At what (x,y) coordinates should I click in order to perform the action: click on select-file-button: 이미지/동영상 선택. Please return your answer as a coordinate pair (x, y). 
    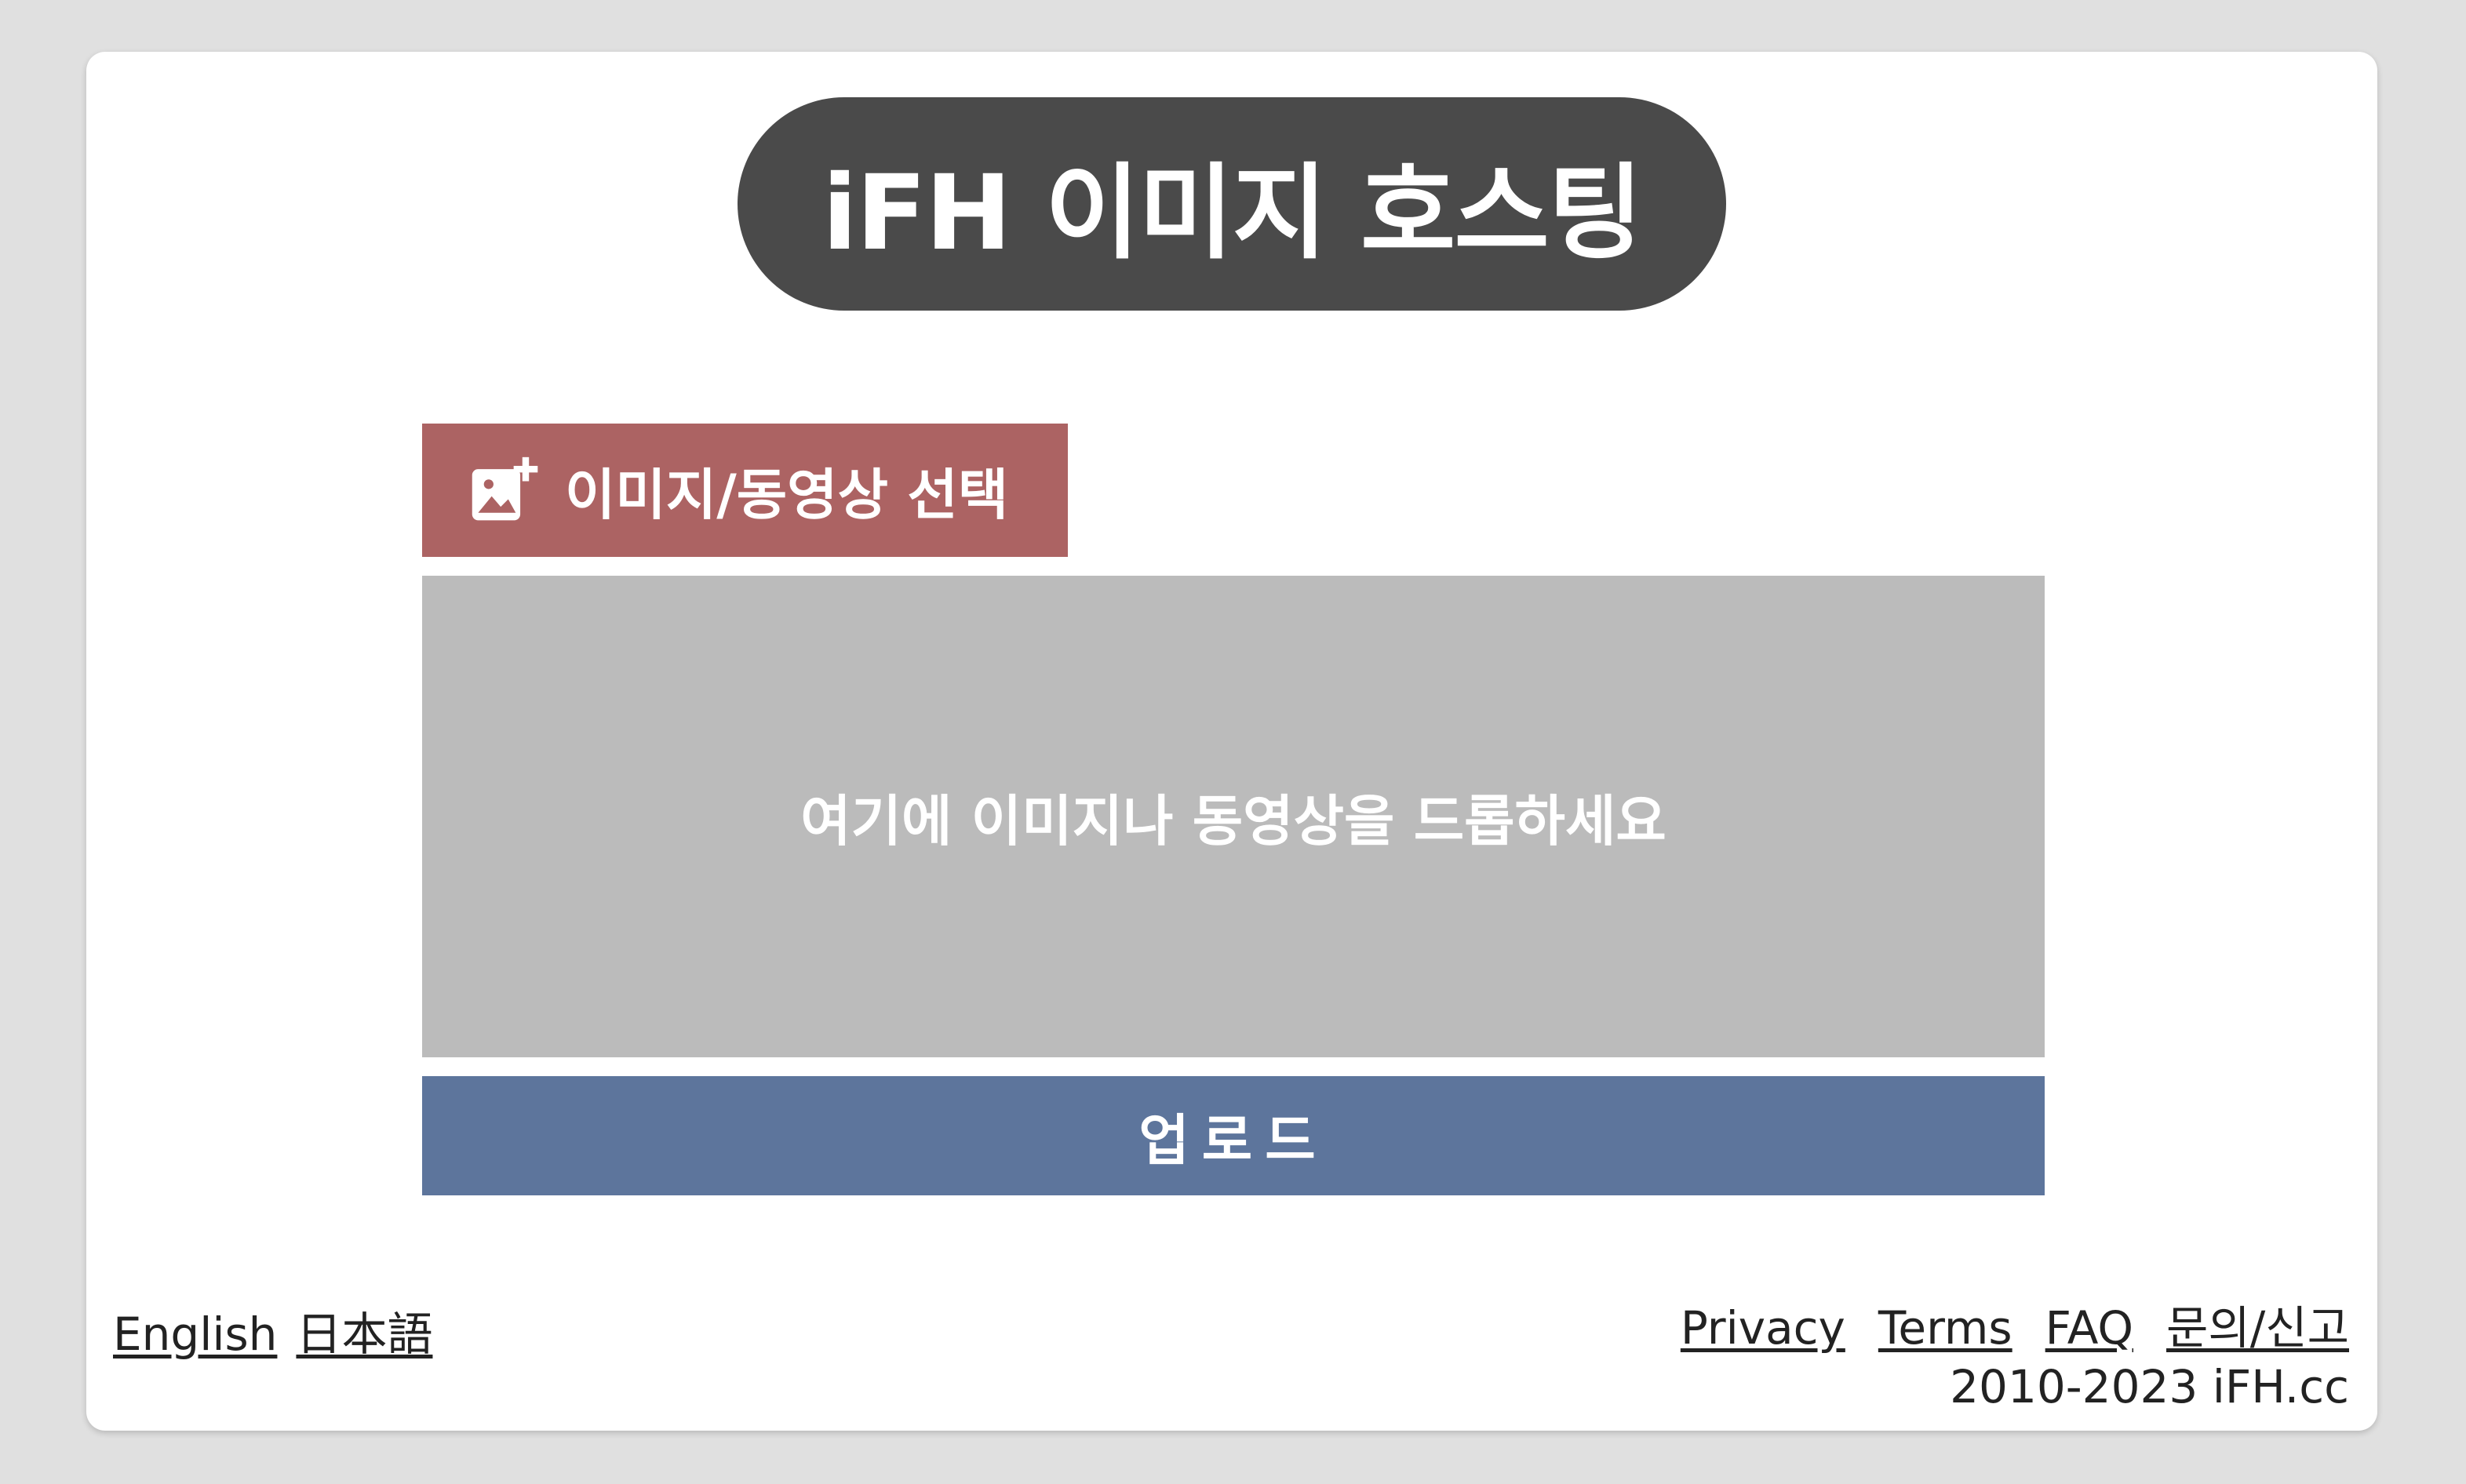
    Looking at the image, I should click on (745, 490).